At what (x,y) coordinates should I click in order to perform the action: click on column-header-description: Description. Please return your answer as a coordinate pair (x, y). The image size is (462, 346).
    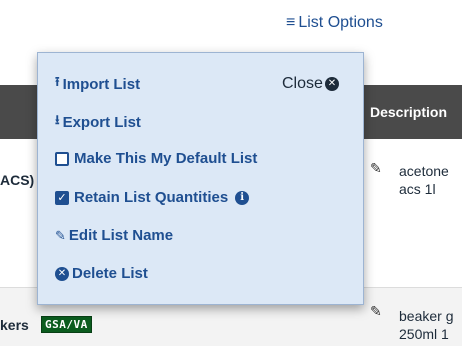
    Looking at the image, I should click on (408, 112).